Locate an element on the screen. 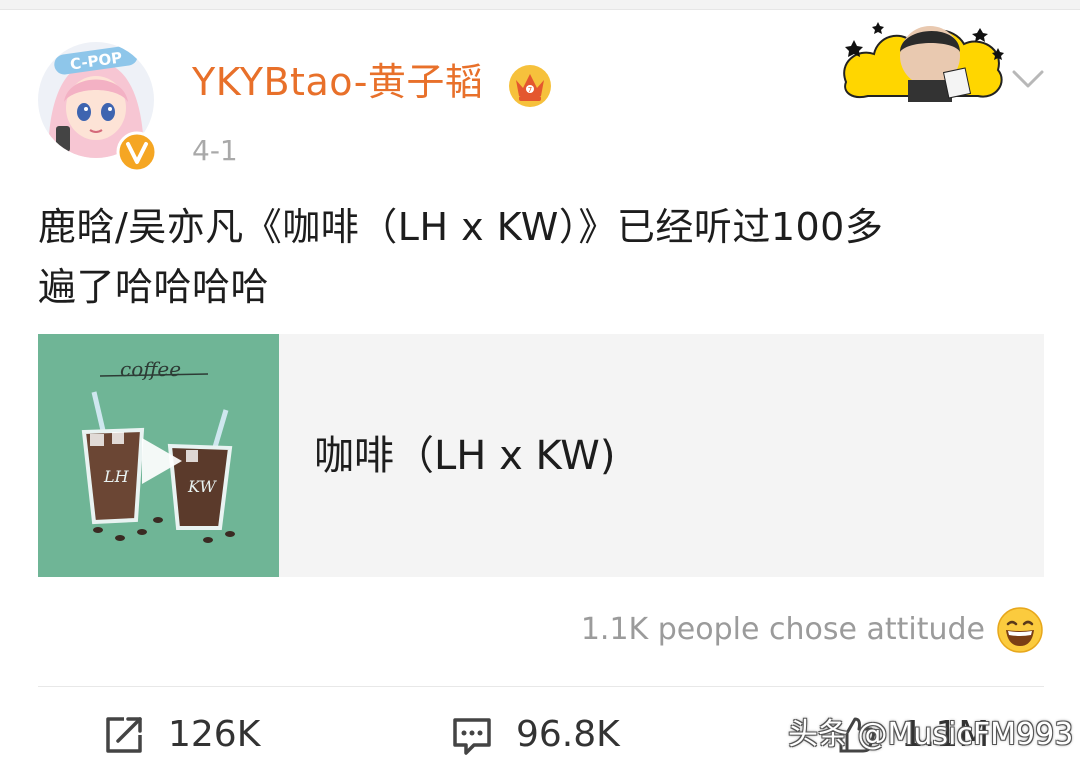 Image resolution: width=1080 pixels, height=773 pixels. username: YKYBtao-黄子韬 is located at coordinates (337, 82).